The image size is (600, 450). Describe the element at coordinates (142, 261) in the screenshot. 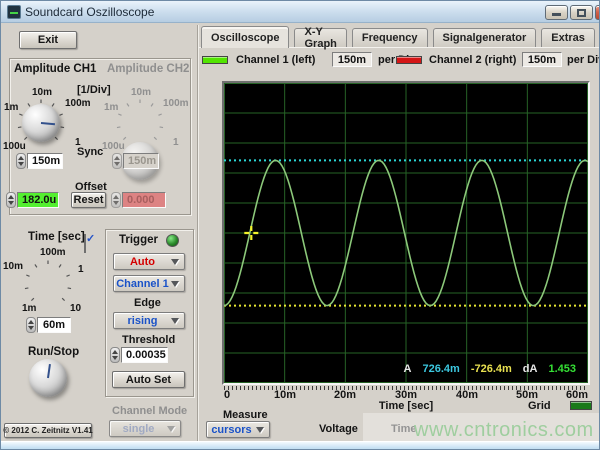

I see `trigger-mode-value: Auto` at that location.